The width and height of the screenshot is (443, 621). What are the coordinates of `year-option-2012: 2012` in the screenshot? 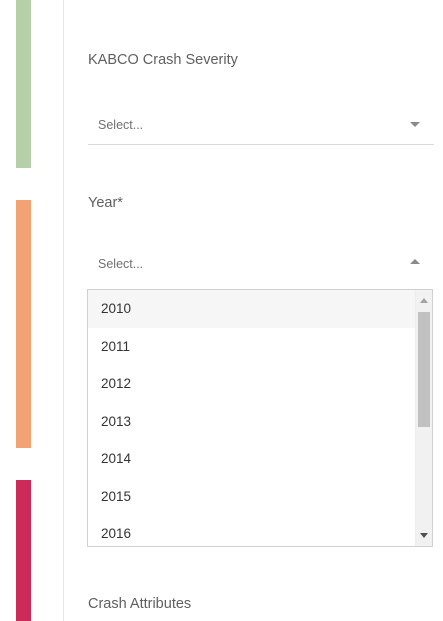 It's located at (251, 384).